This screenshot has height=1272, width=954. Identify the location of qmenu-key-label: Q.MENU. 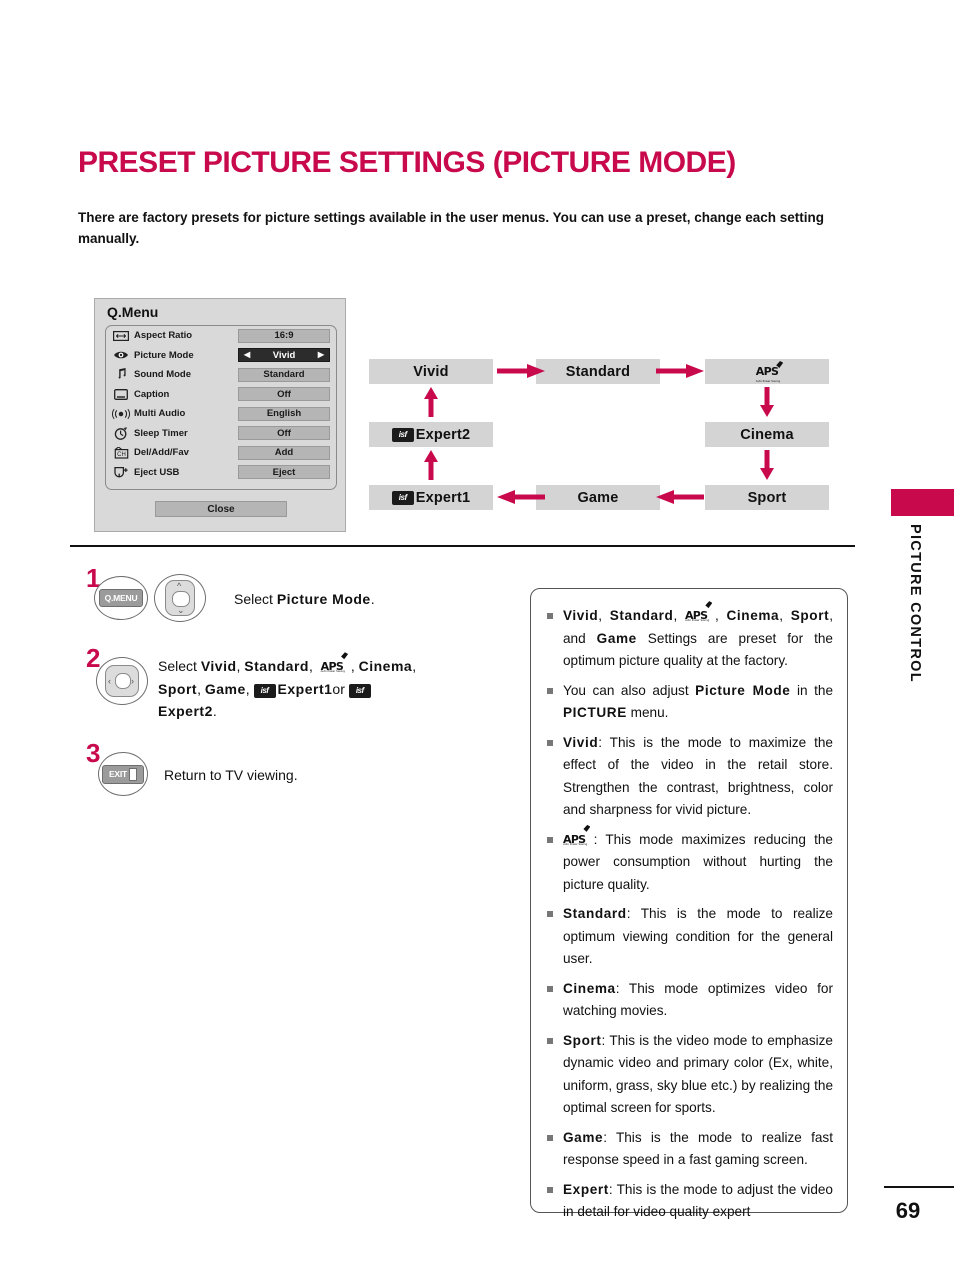
(121, 598).